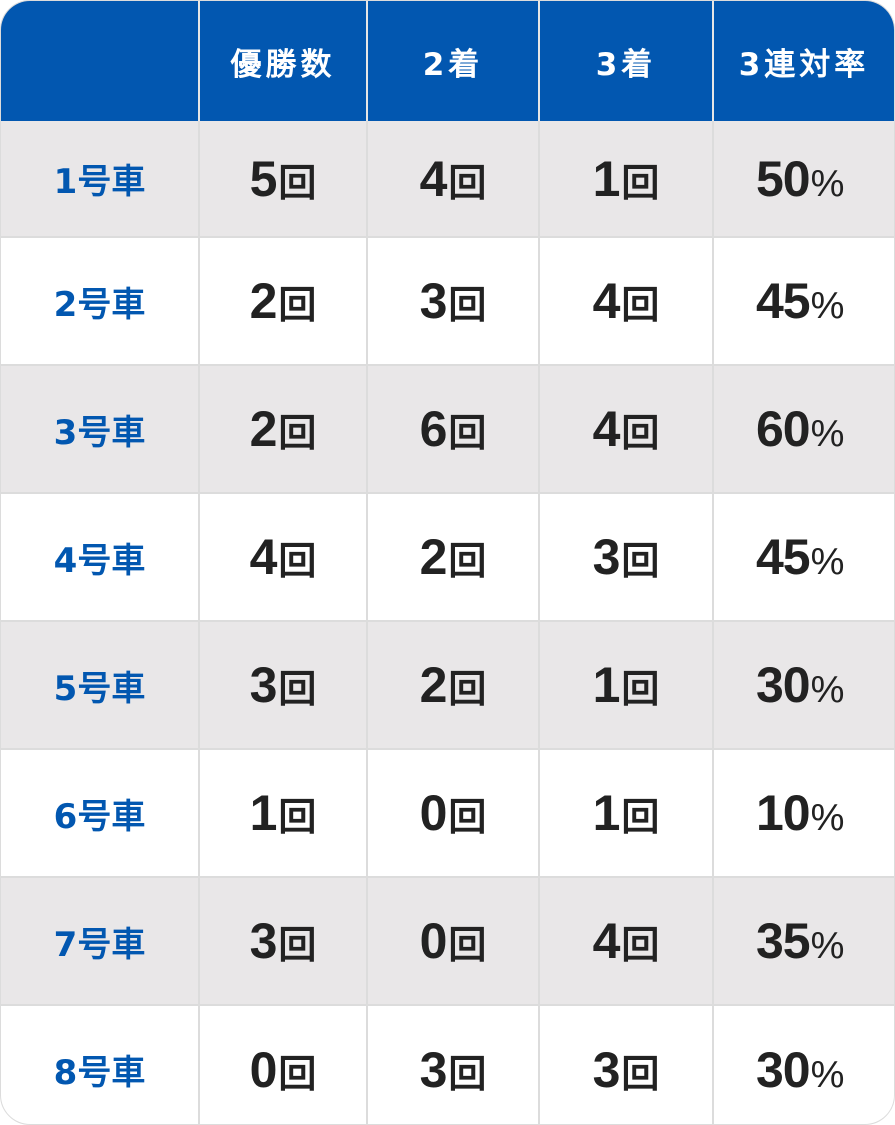 This screenshot has height=1125, width=895. I want to click on third-cell: 1回, so click(625, 812).